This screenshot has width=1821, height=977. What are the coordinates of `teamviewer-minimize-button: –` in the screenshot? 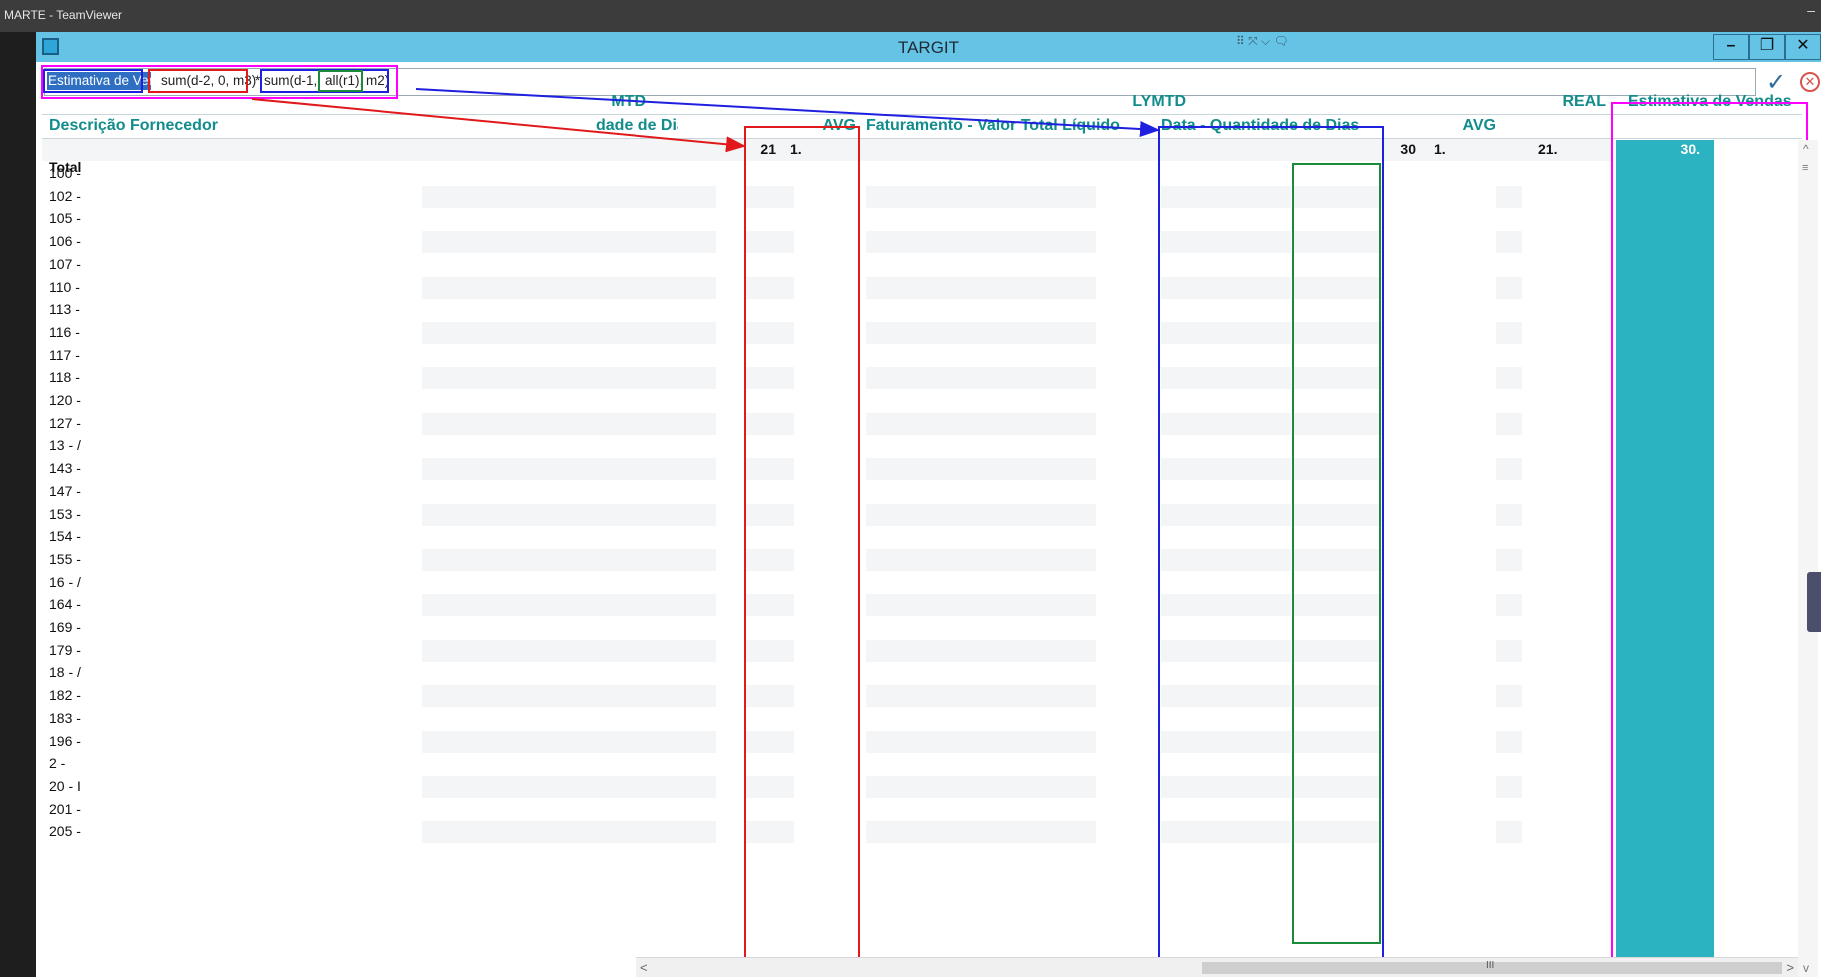 It's located at (1811, 10).